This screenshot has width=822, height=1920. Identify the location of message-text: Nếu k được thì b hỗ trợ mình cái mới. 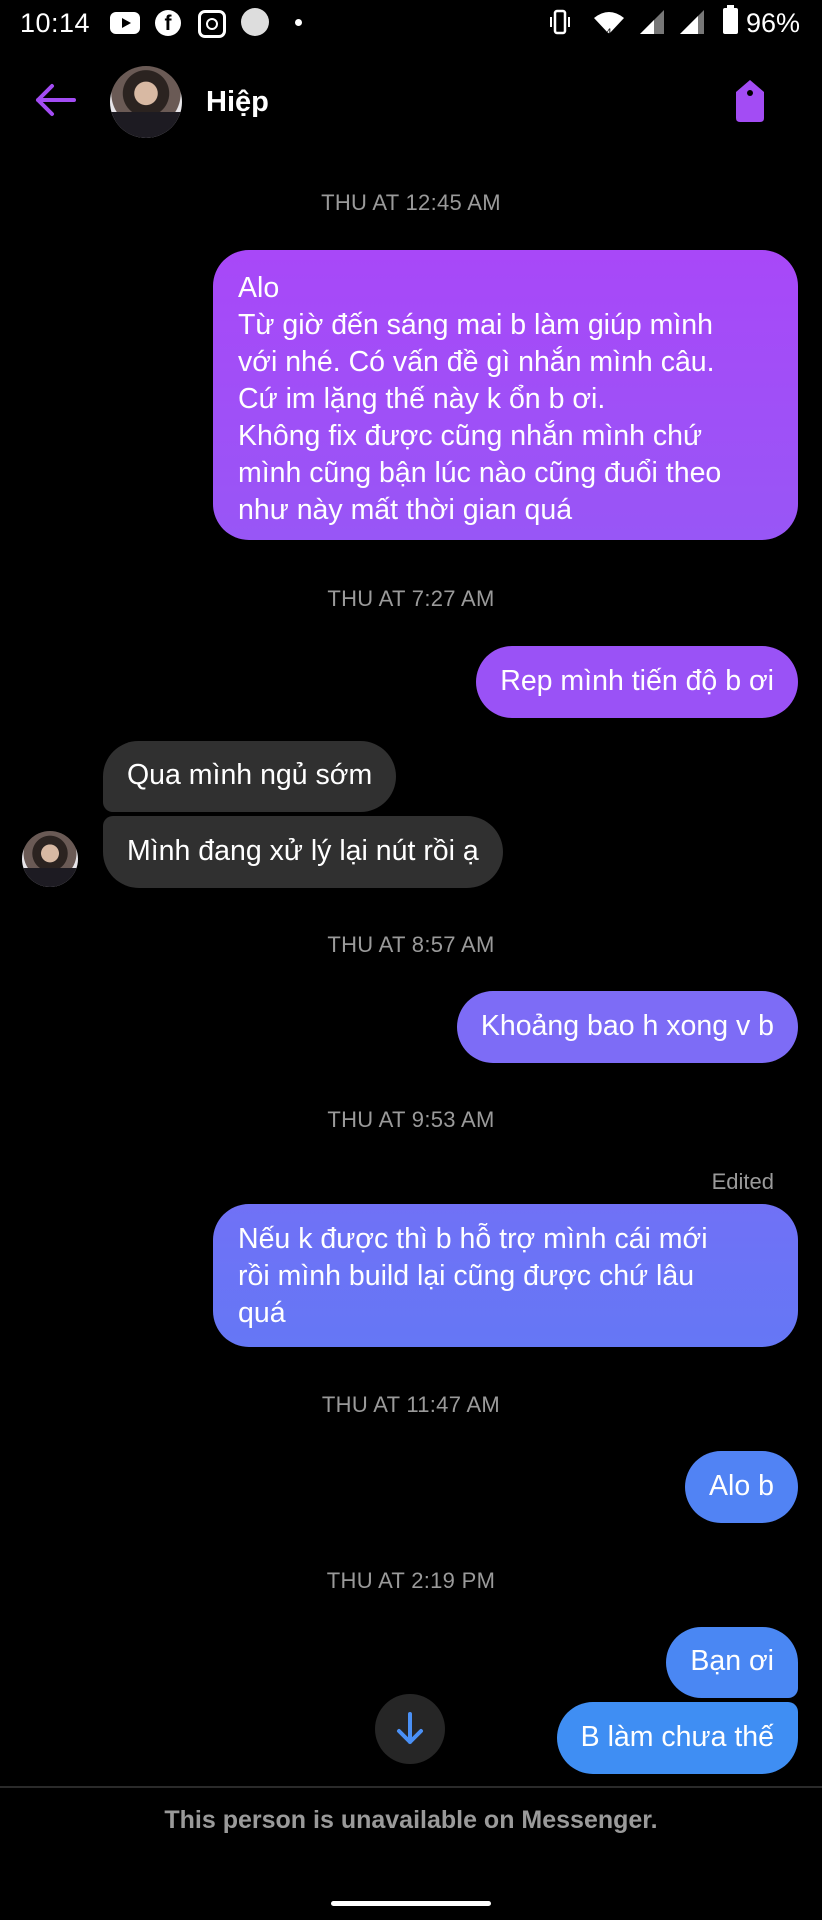
(473, 1239).